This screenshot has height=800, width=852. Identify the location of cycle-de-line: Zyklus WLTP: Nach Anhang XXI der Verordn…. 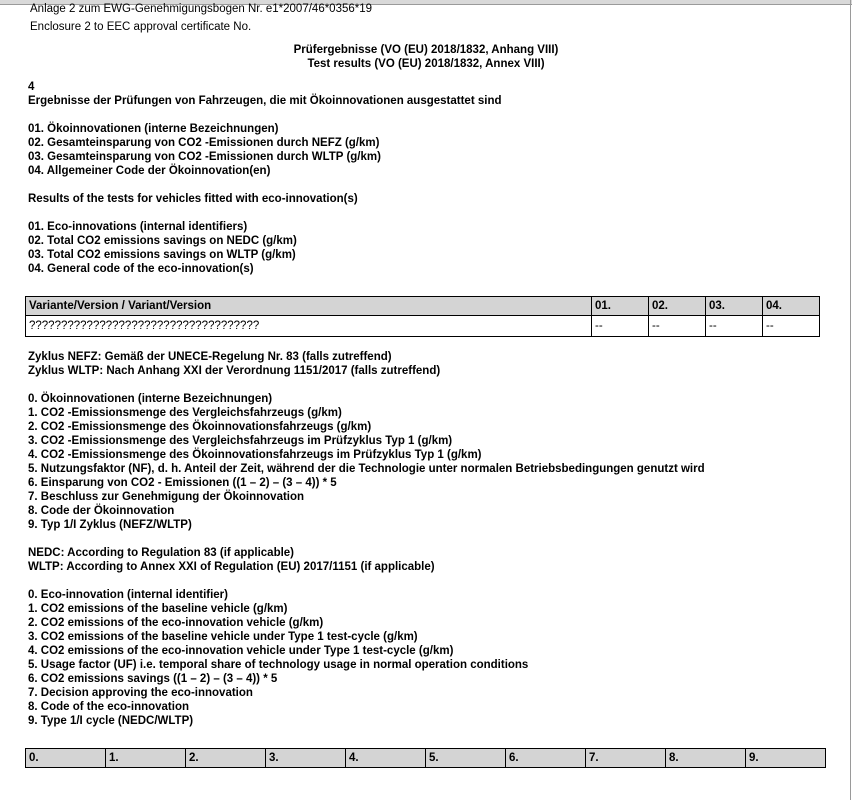
(234, 371).